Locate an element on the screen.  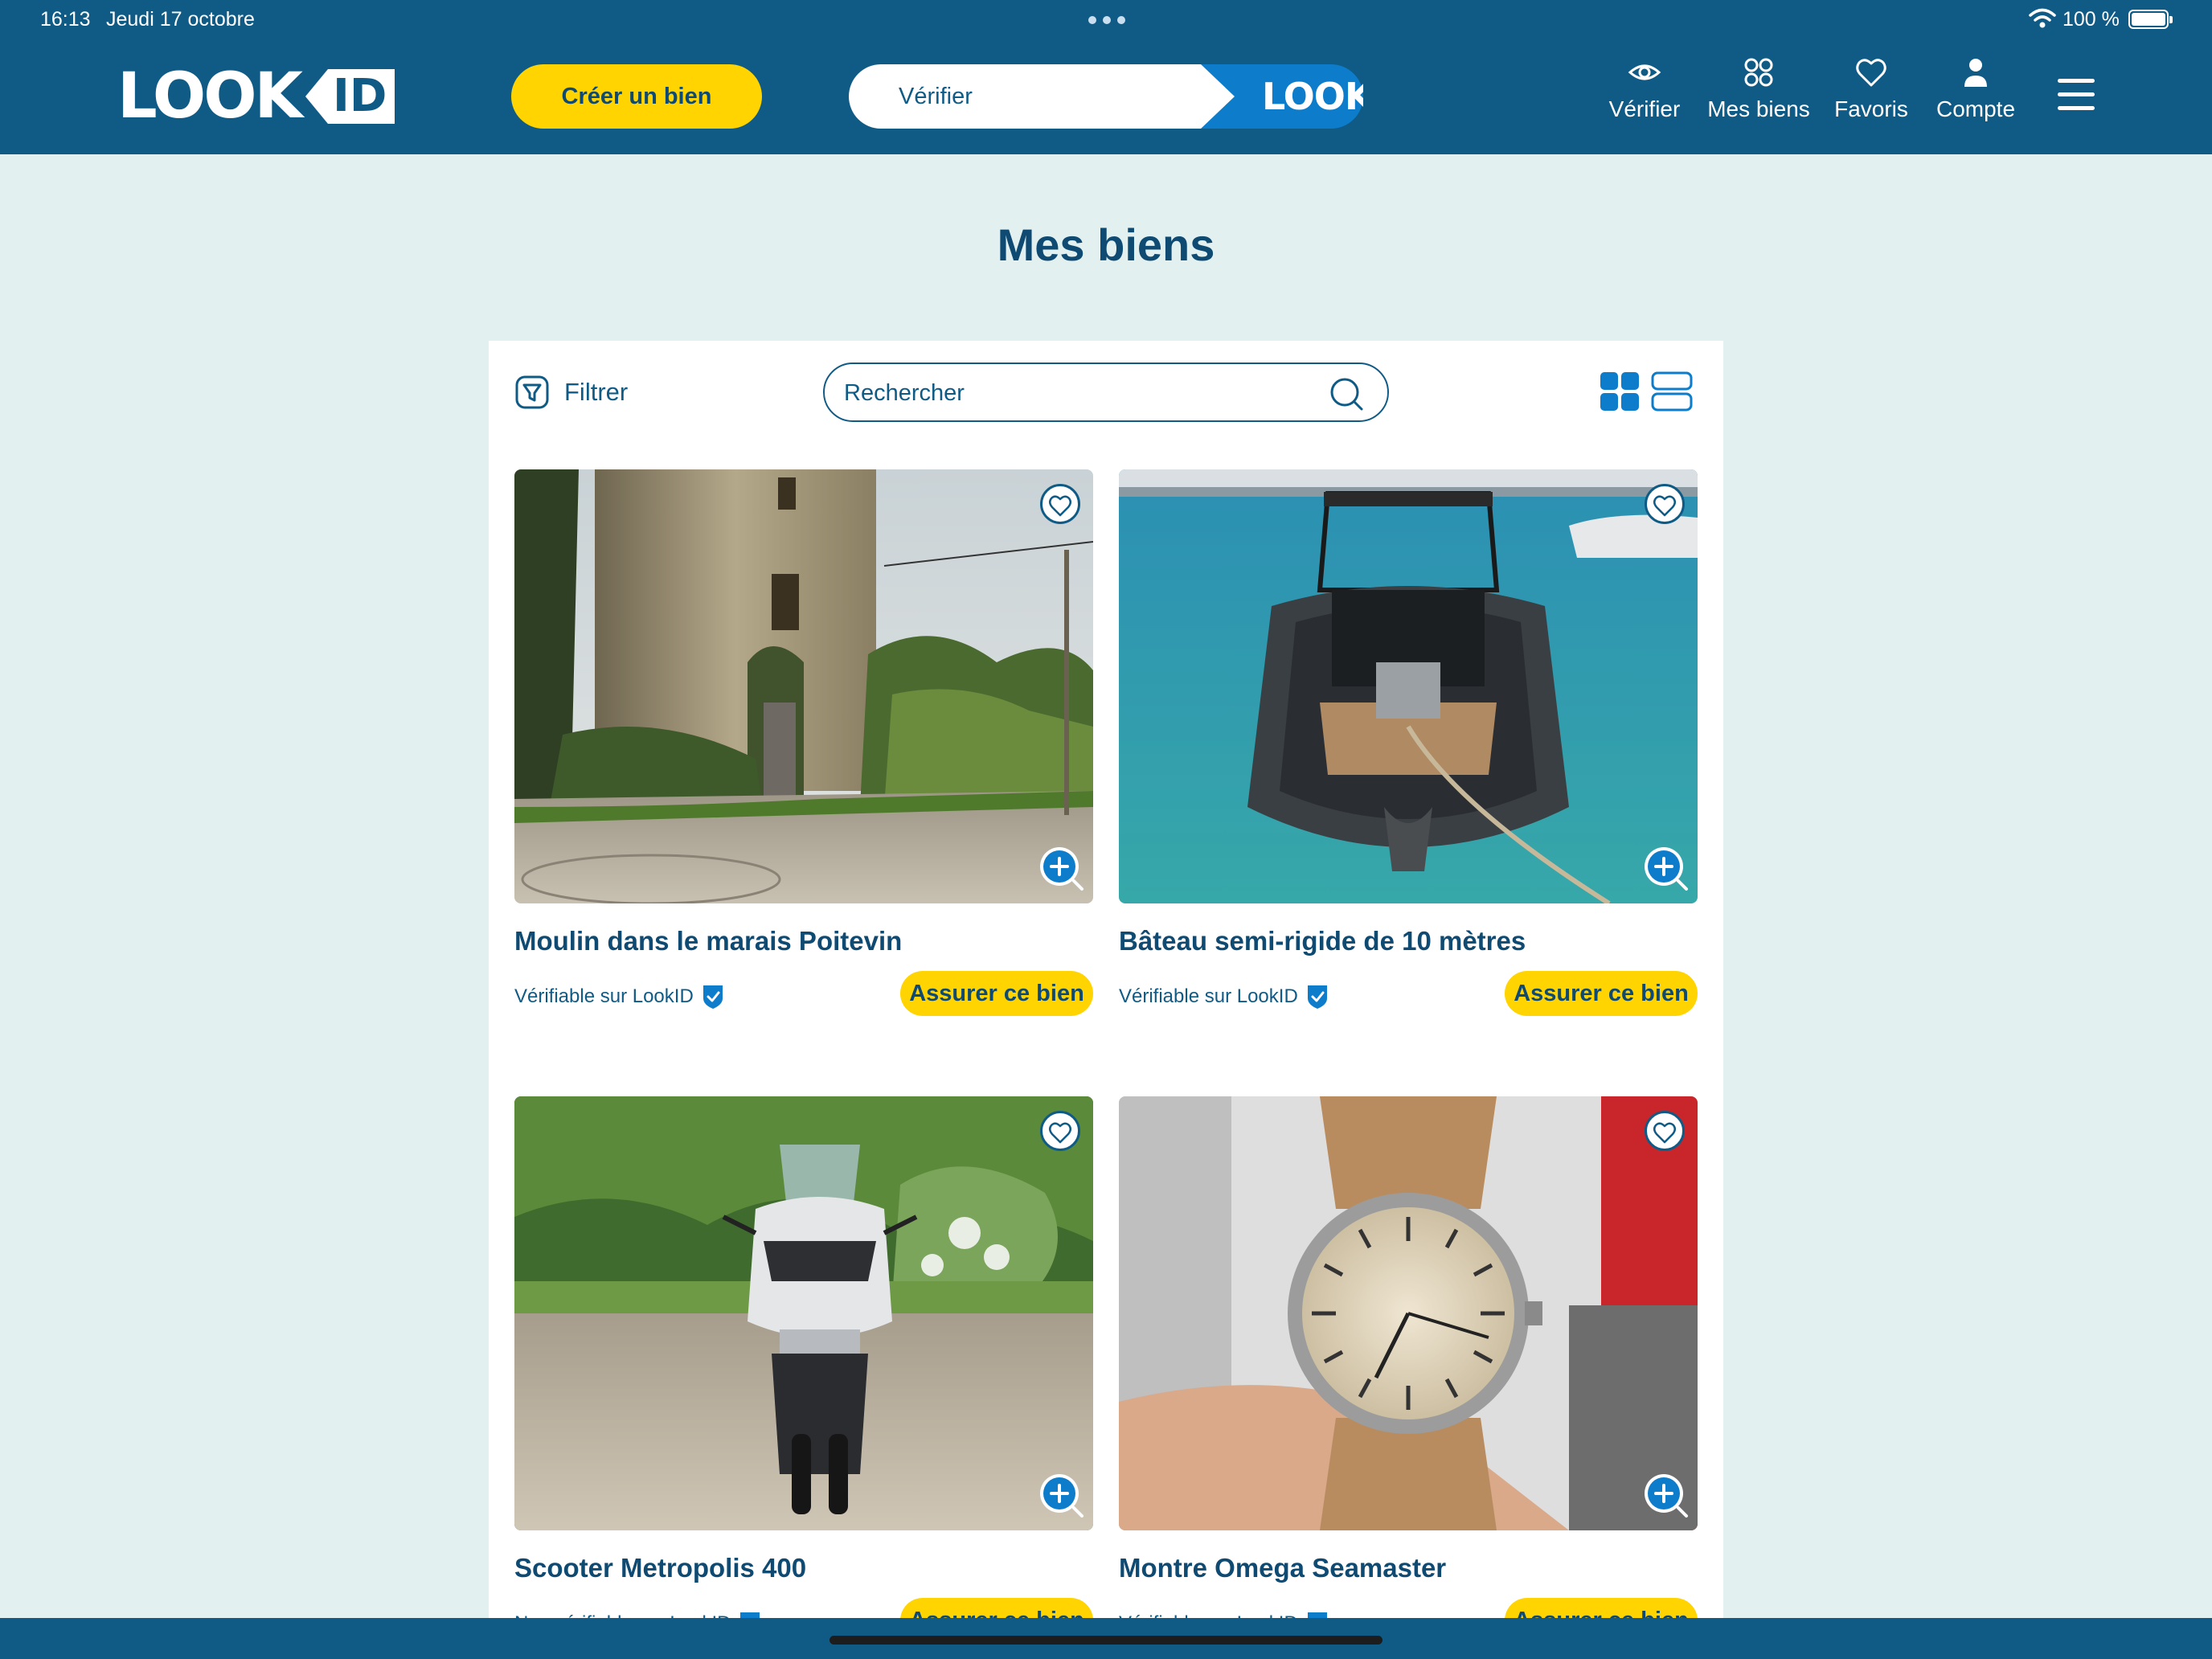
multitasking-dots-icon is located at coordinates (1106, 20).